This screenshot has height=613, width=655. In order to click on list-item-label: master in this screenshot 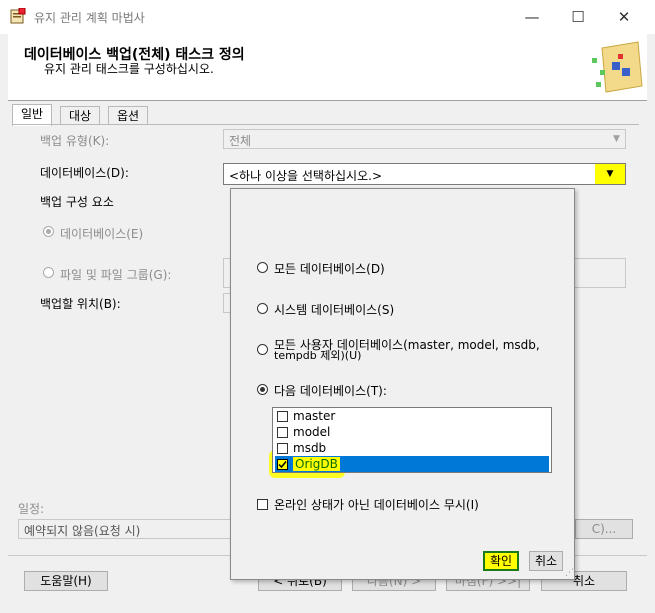, I will do `click(314, 416)`.